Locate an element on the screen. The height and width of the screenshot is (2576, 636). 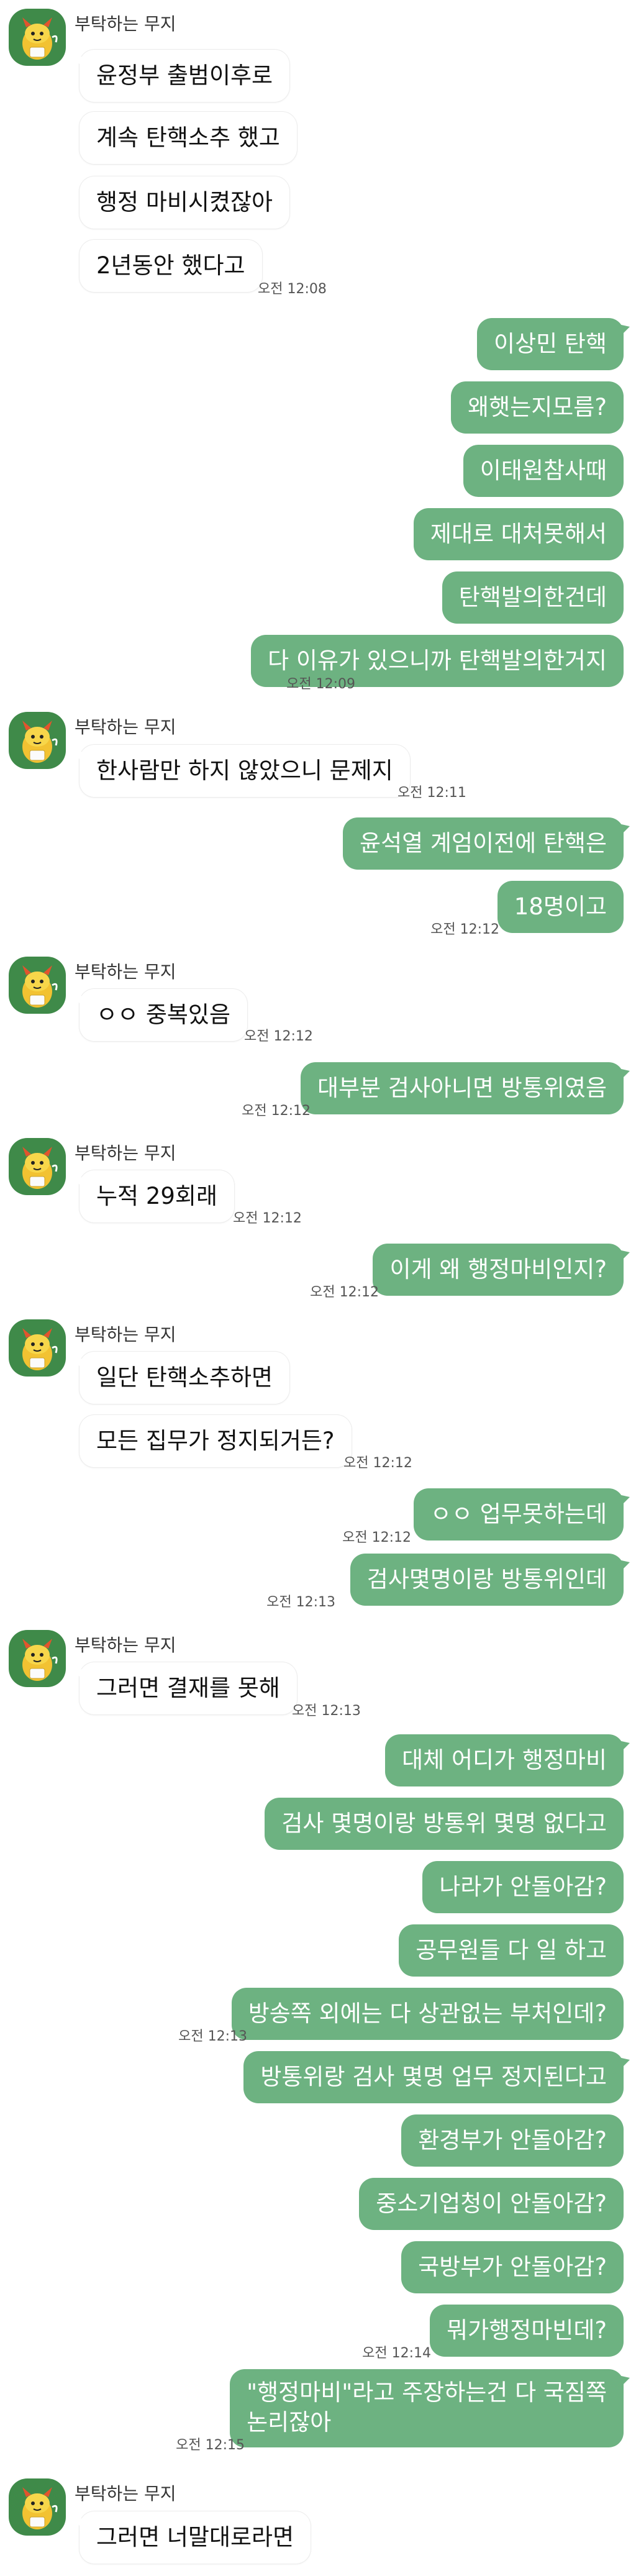
outgoing-message-bubble: 제대로 대처못해서 is located at coordinates (518, 534).